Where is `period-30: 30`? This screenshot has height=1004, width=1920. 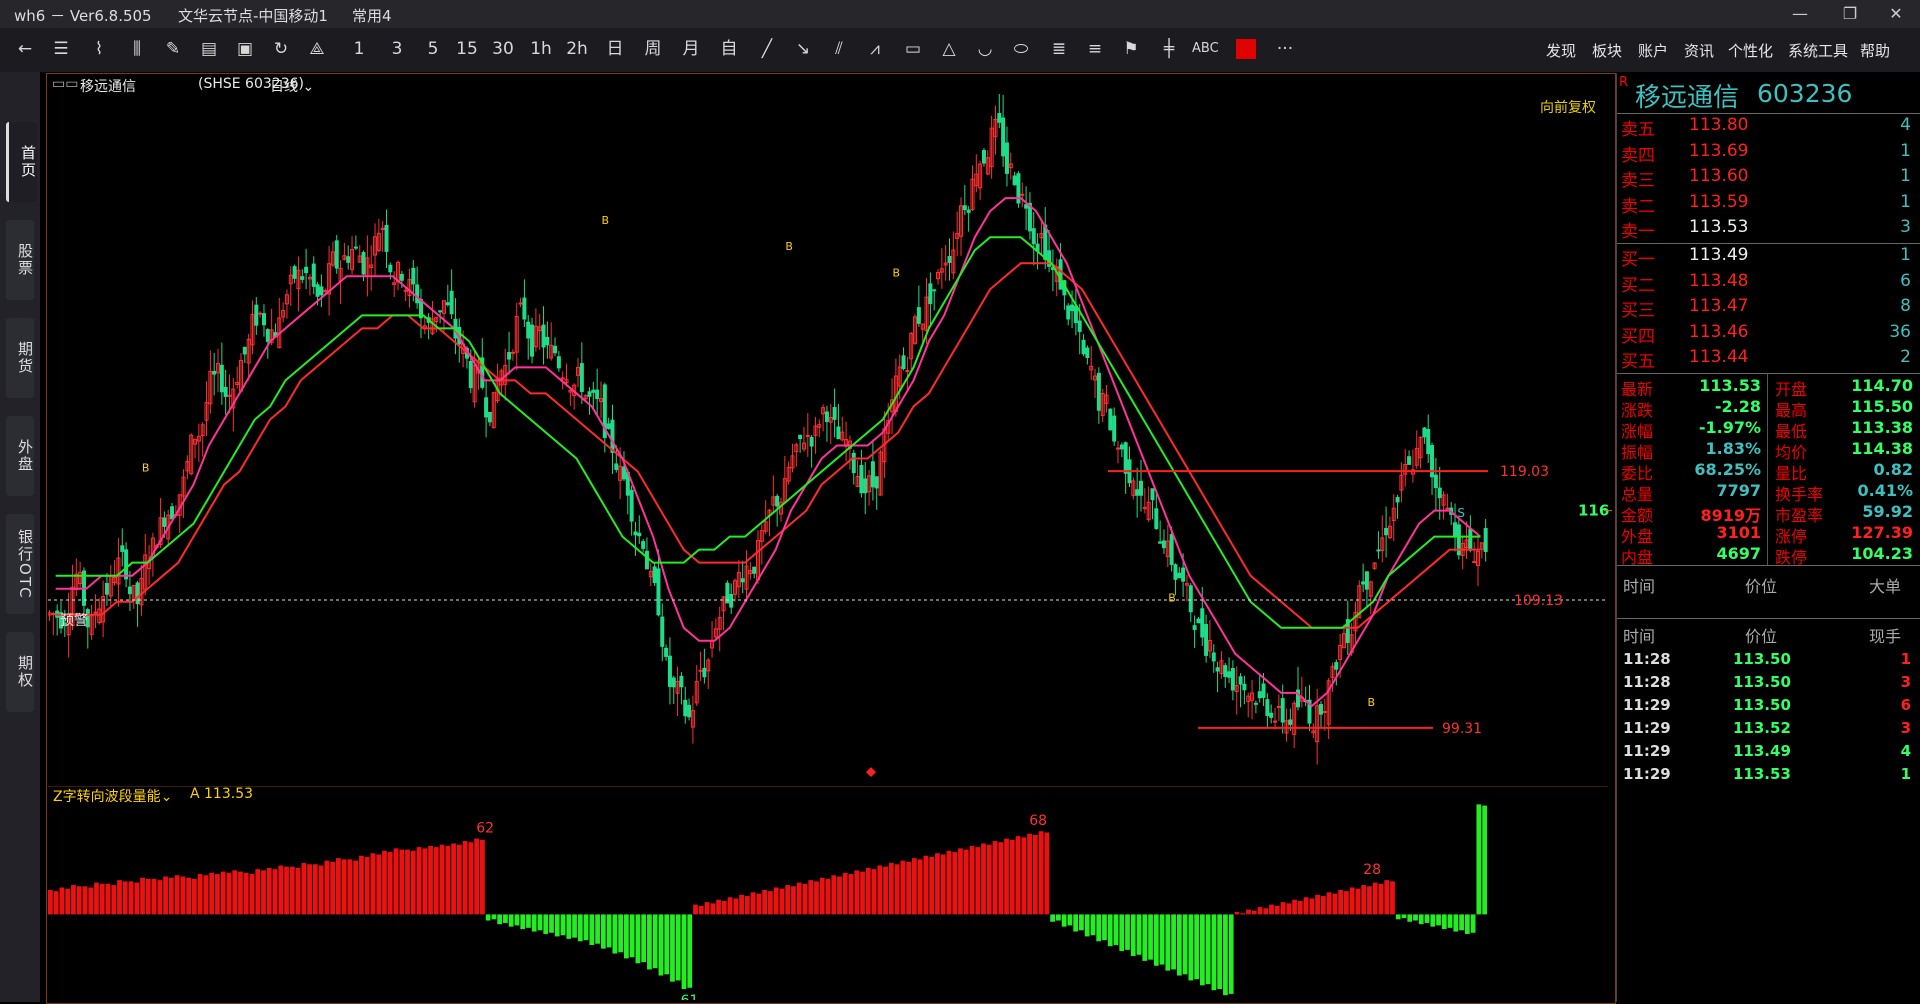 period-30: 30 is located at coordinates (503, 49).